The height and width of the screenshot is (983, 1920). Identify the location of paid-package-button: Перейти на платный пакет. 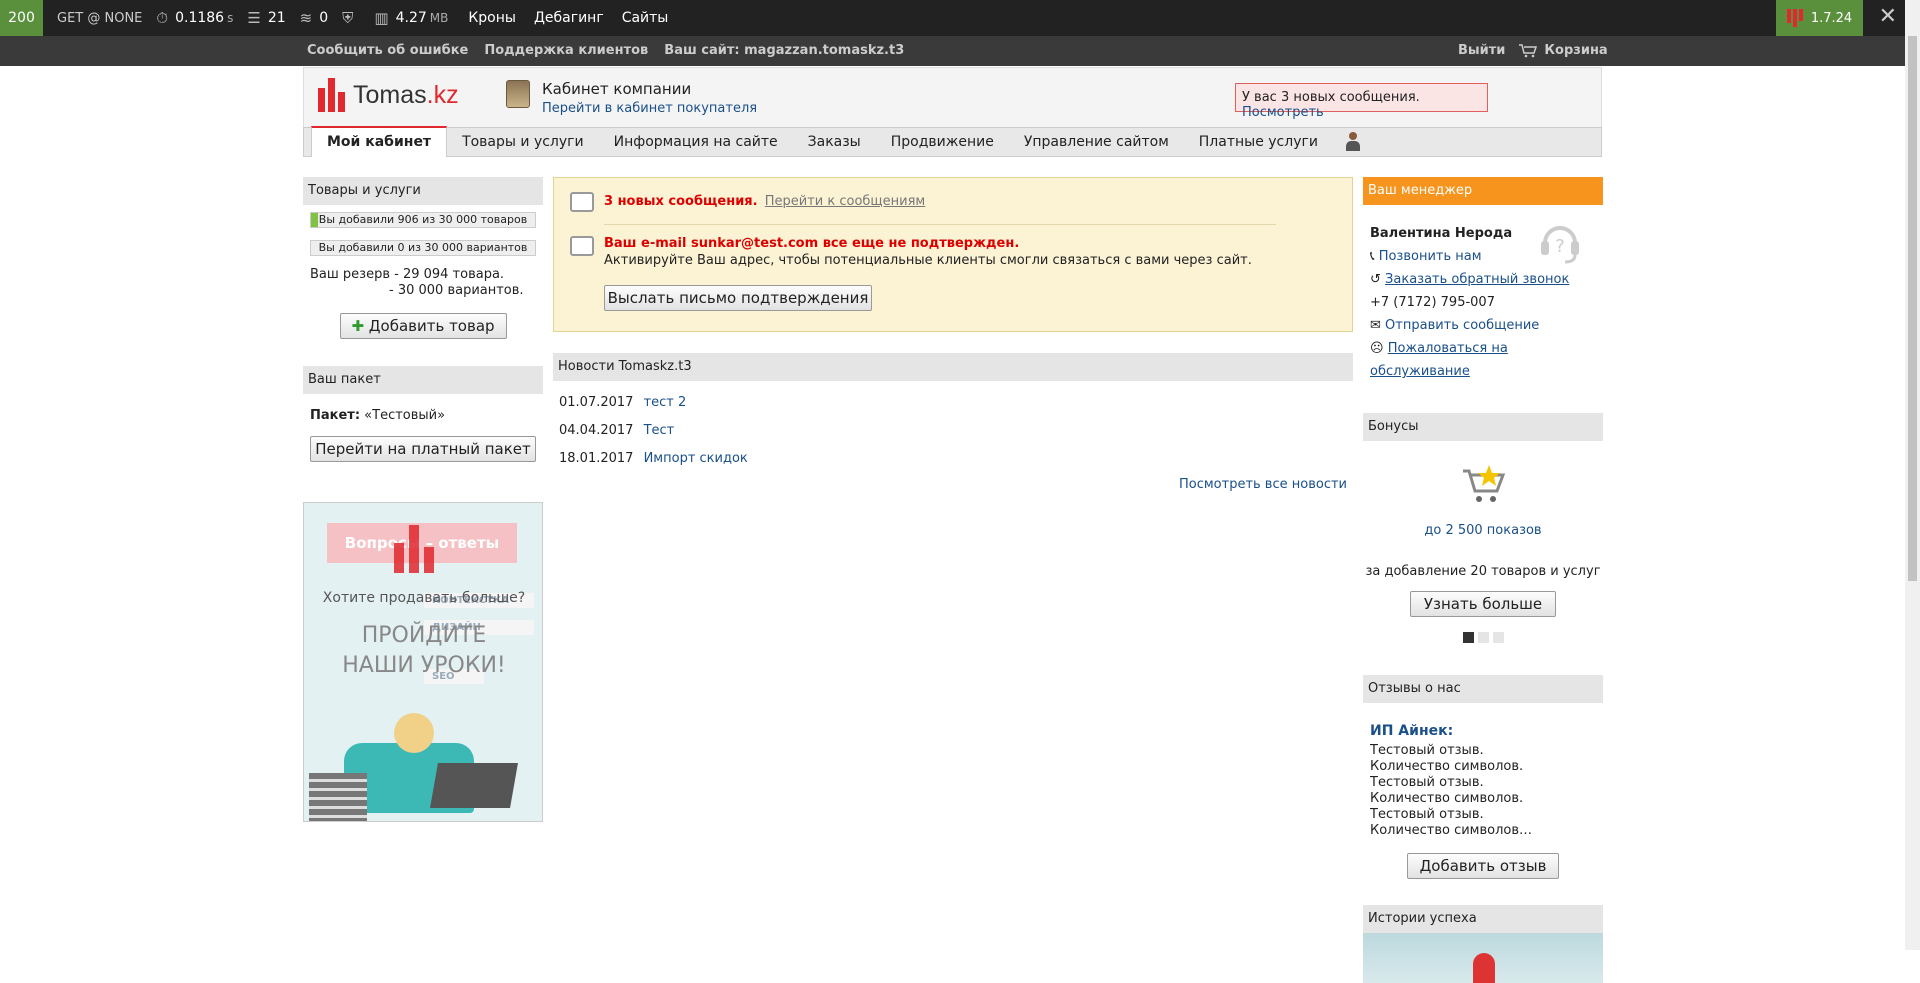
(423, 449).